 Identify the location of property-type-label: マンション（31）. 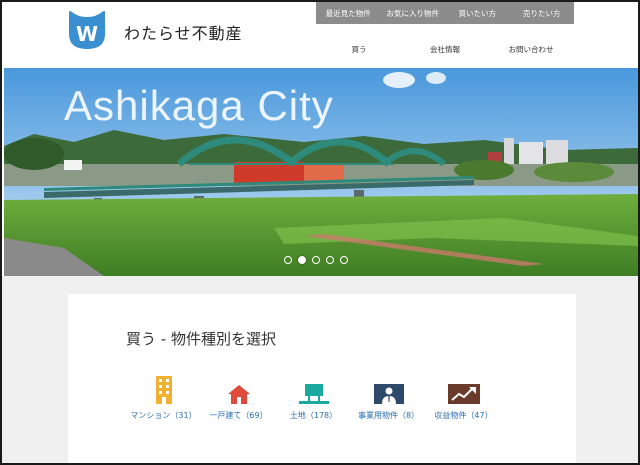
(163, 415).